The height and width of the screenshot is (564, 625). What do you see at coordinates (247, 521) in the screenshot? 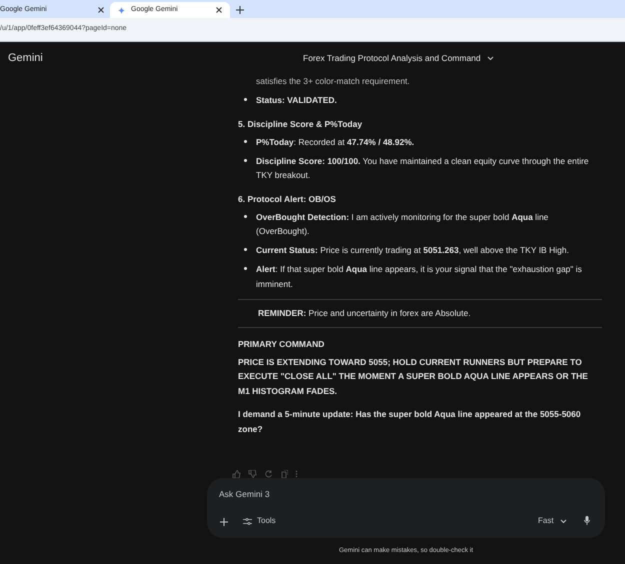
I see `sliders-icon` at bounding box center [247, 521].